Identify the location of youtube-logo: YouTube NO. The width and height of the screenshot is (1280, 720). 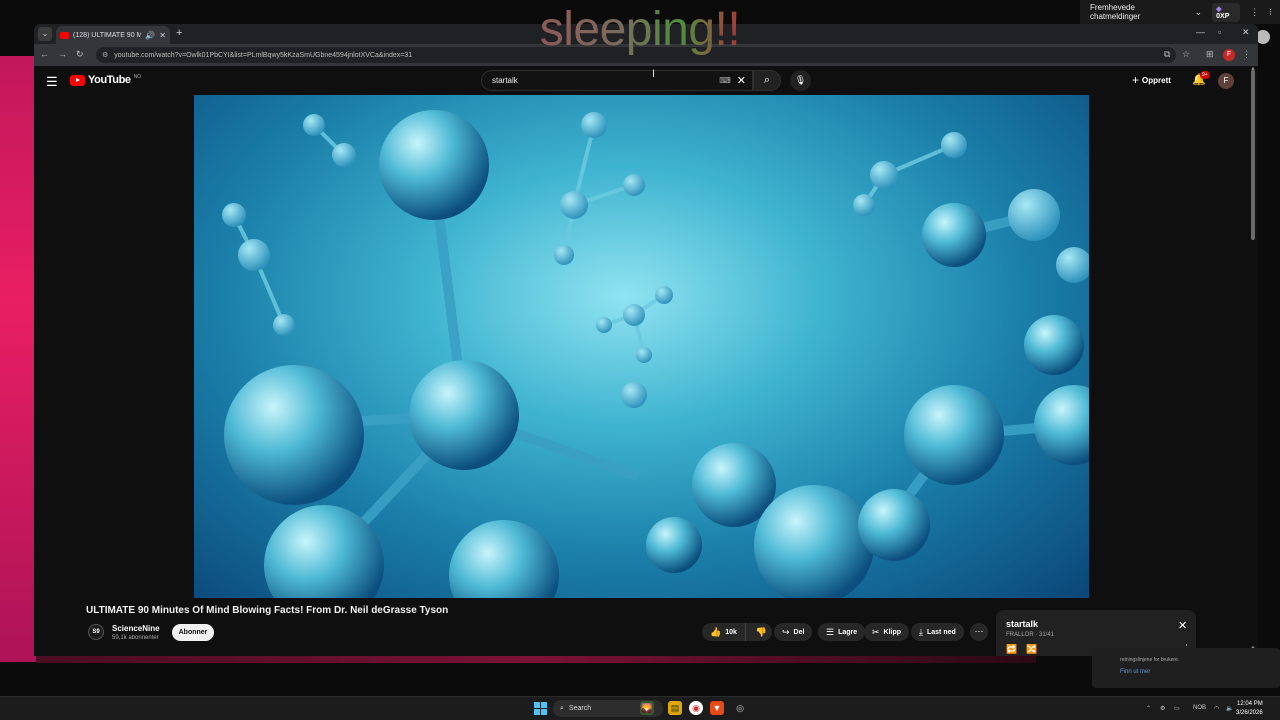
(105, 80).